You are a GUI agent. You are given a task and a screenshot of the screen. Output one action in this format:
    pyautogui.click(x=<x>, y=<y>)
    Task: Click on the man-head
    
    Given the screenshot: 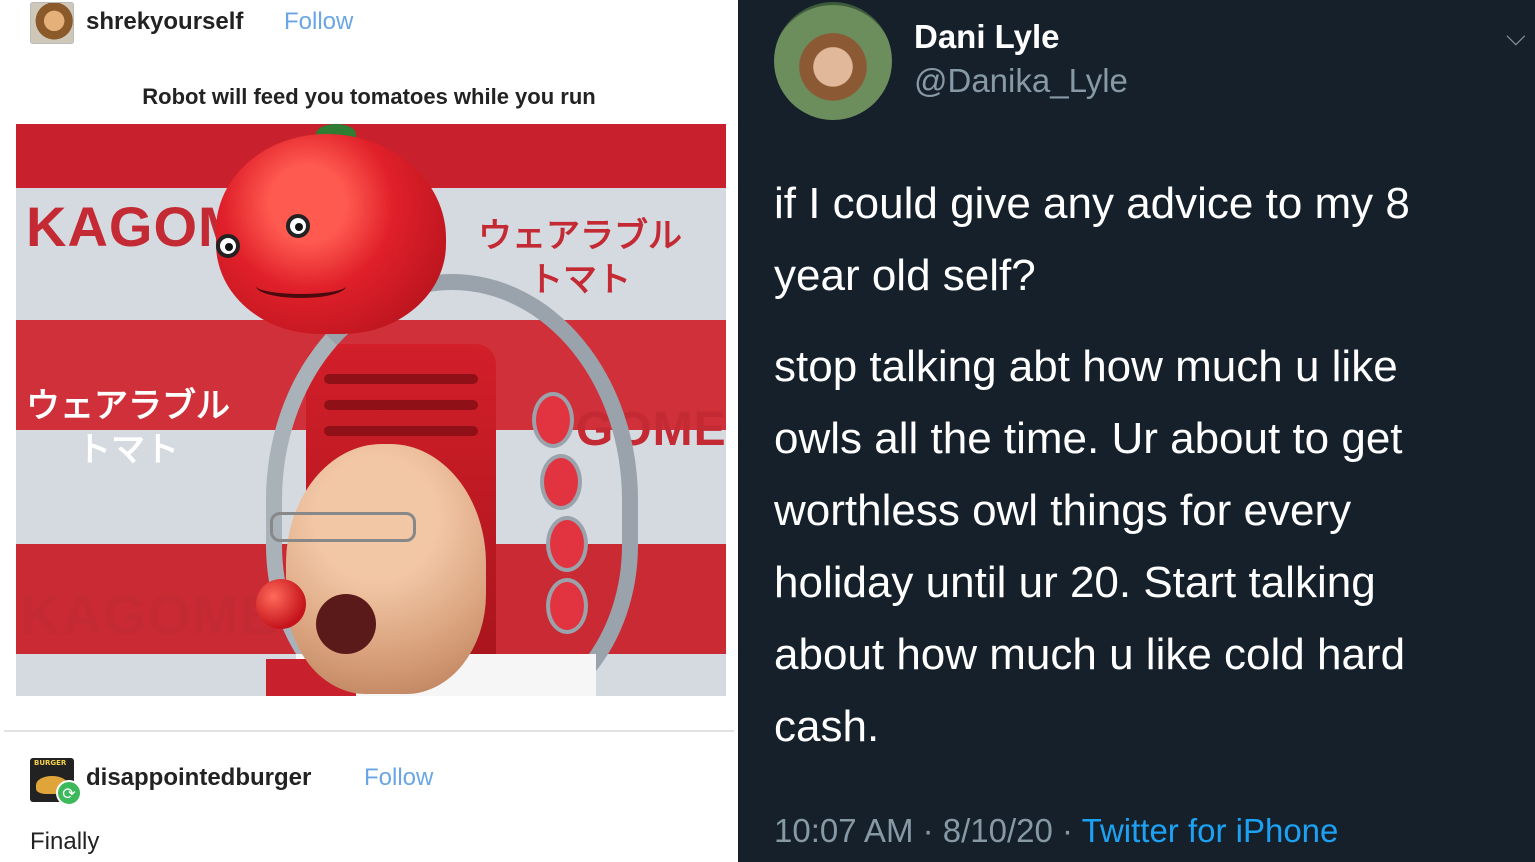 What is the action you would take?
    pyautogui.click(x=386, y=569)
    